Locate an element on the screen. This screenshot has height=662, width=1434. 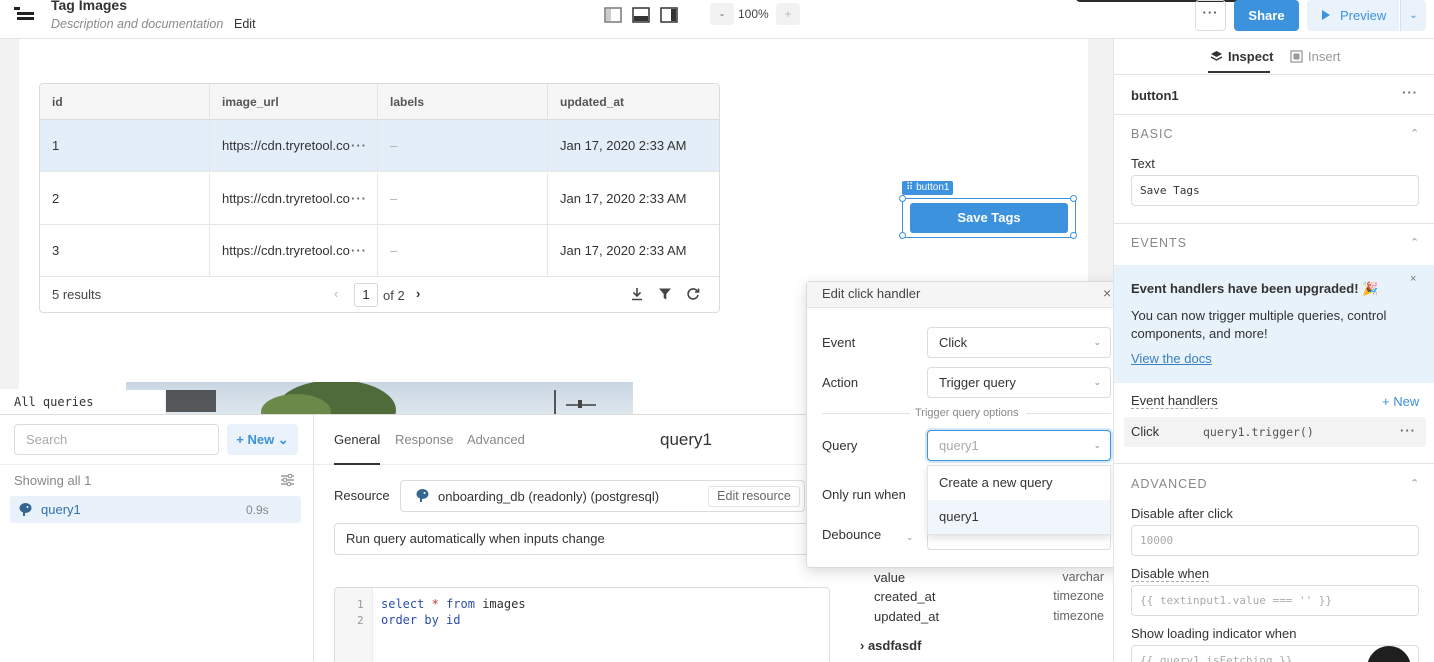
only-run-when-label: Only run when is located at coordinates (864, 494).